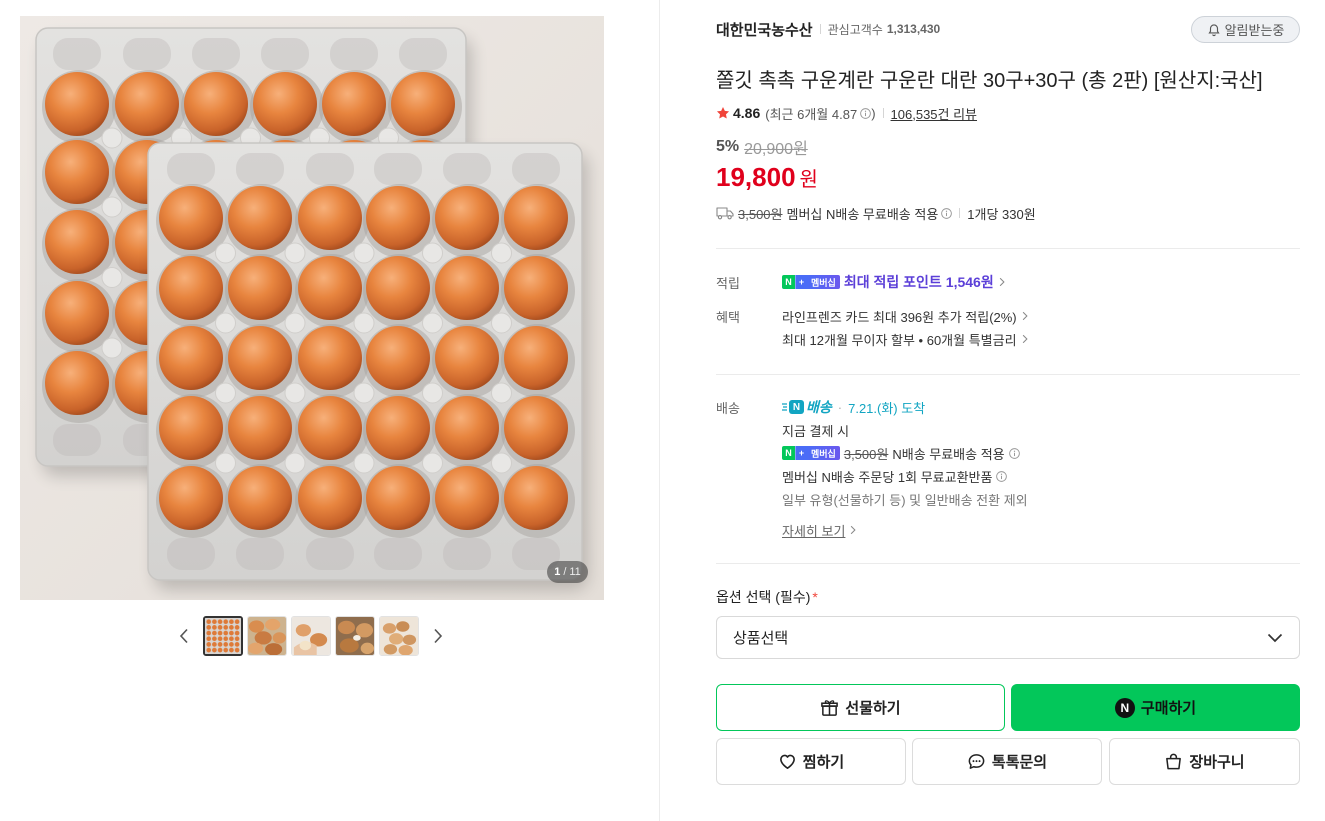  I want to click on delivery-arrival-row: N 배송 · 7.21.(화) 도착, so click(853, 407).